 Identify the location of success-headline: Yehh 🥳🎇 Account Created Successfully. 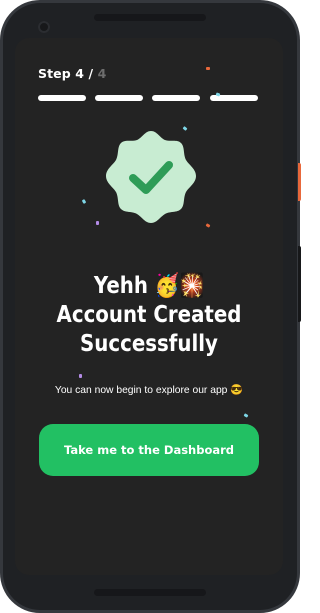
(149, 315).